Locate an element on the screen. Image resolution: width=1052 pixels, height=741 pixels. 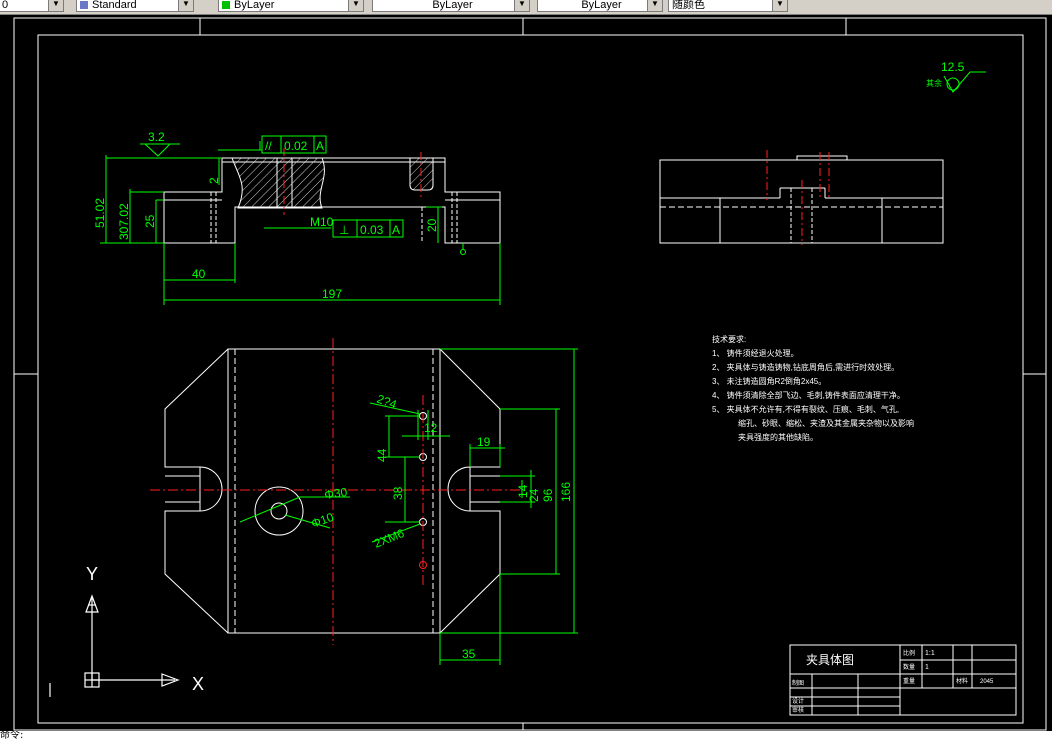
ratio-value: 1:1 is located at coordinates (930, 653).